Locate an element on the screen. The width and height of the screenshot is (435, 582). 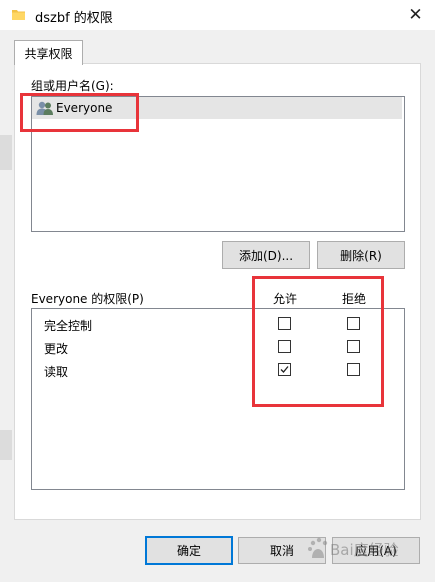
ok-button-label: 确定 is located at coordinates (188, 551).